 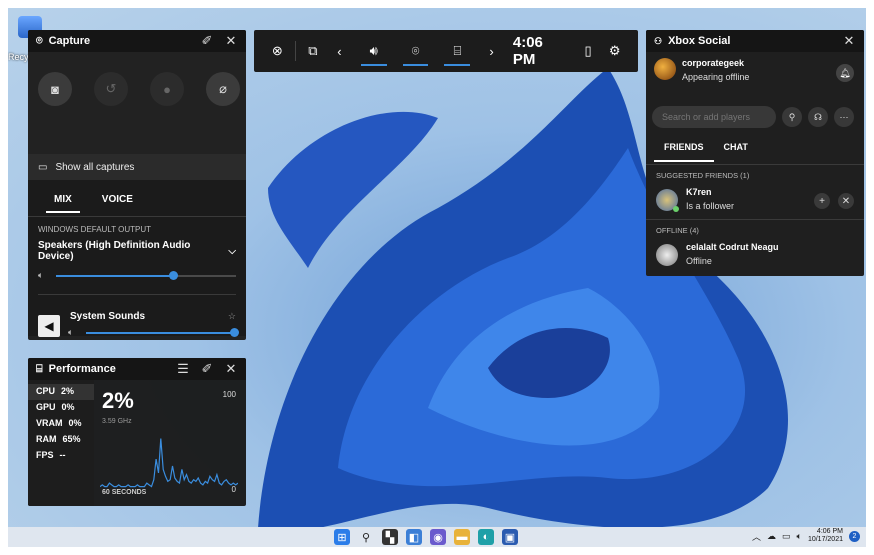 I want to click on metric-list: CPU 2% GPU 0% VRAM 0% RAM 65% FPS --, so click(x=61, y=443).